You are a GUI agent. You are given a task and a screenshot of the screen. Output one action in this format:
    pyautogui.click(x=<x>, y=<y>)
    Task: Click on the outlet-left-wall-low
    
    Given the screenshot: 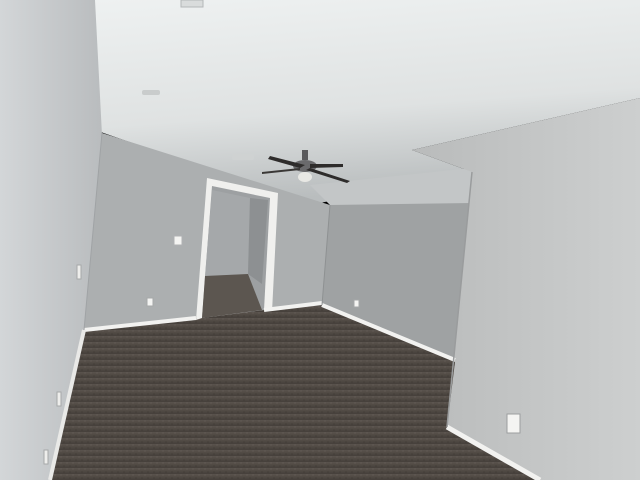 What is the action you would take?
    pyautogui.click(x=59, y=399)
    